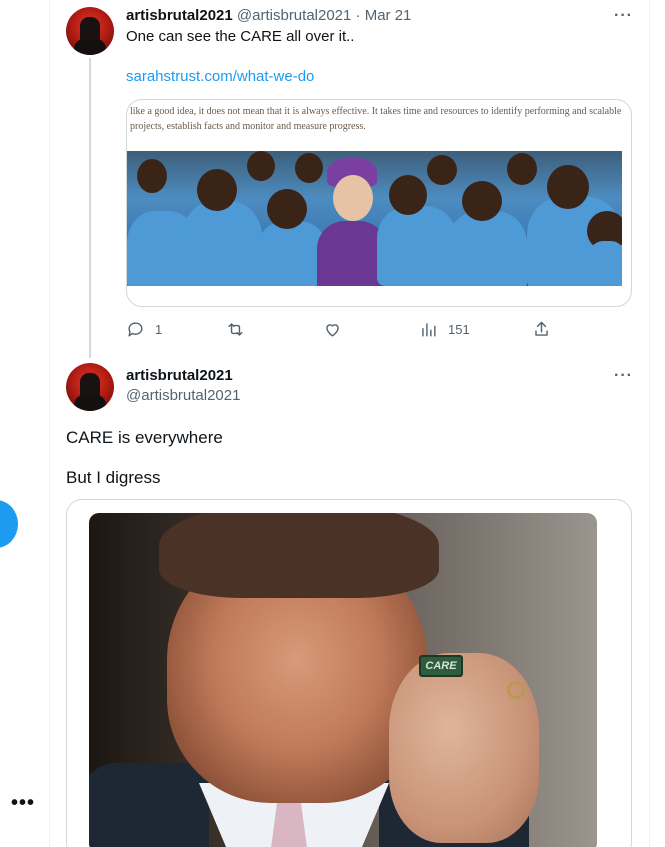  What do you see at coordinates (388, 15) in the screenshot?
I see `tweet1-date: Mar 21` at bounding box center [388, 15].